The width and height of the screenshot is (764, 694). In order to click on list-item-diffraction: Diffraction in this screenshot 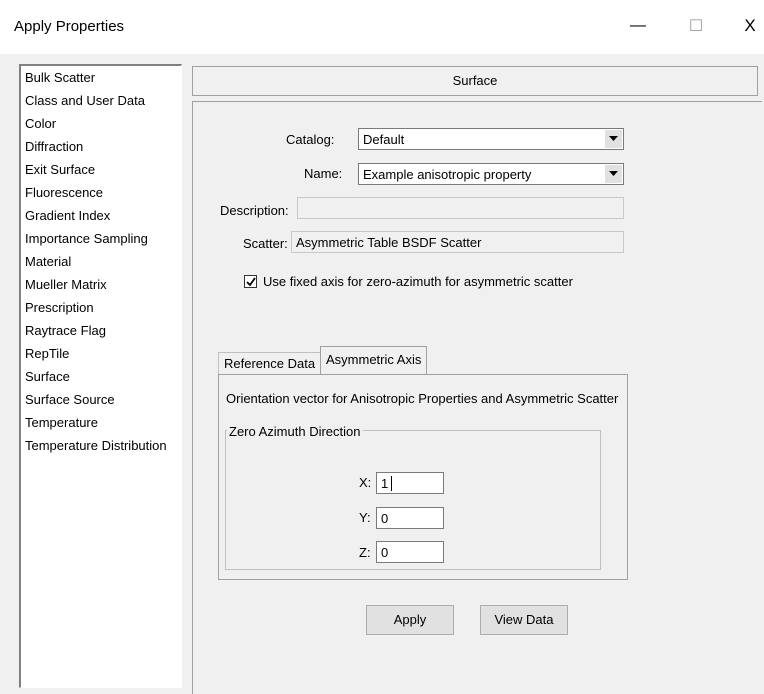, I will do `click(54, 147)`.